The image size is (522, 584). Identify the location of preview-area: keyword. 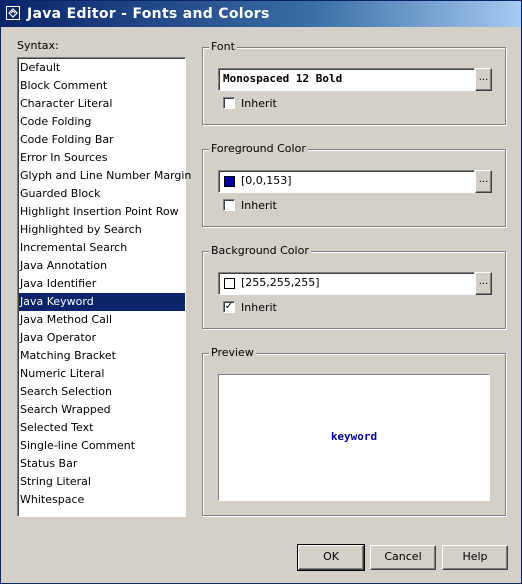
(354, 437).